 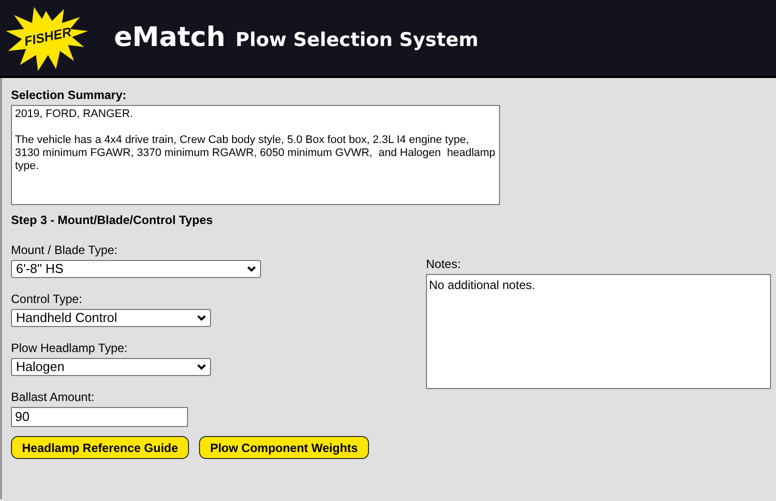 What do you see at coordinates (357, 40) in the screenshot?
I see `app-subtitle: Plow Selection System` at bounding box center [357, 40].